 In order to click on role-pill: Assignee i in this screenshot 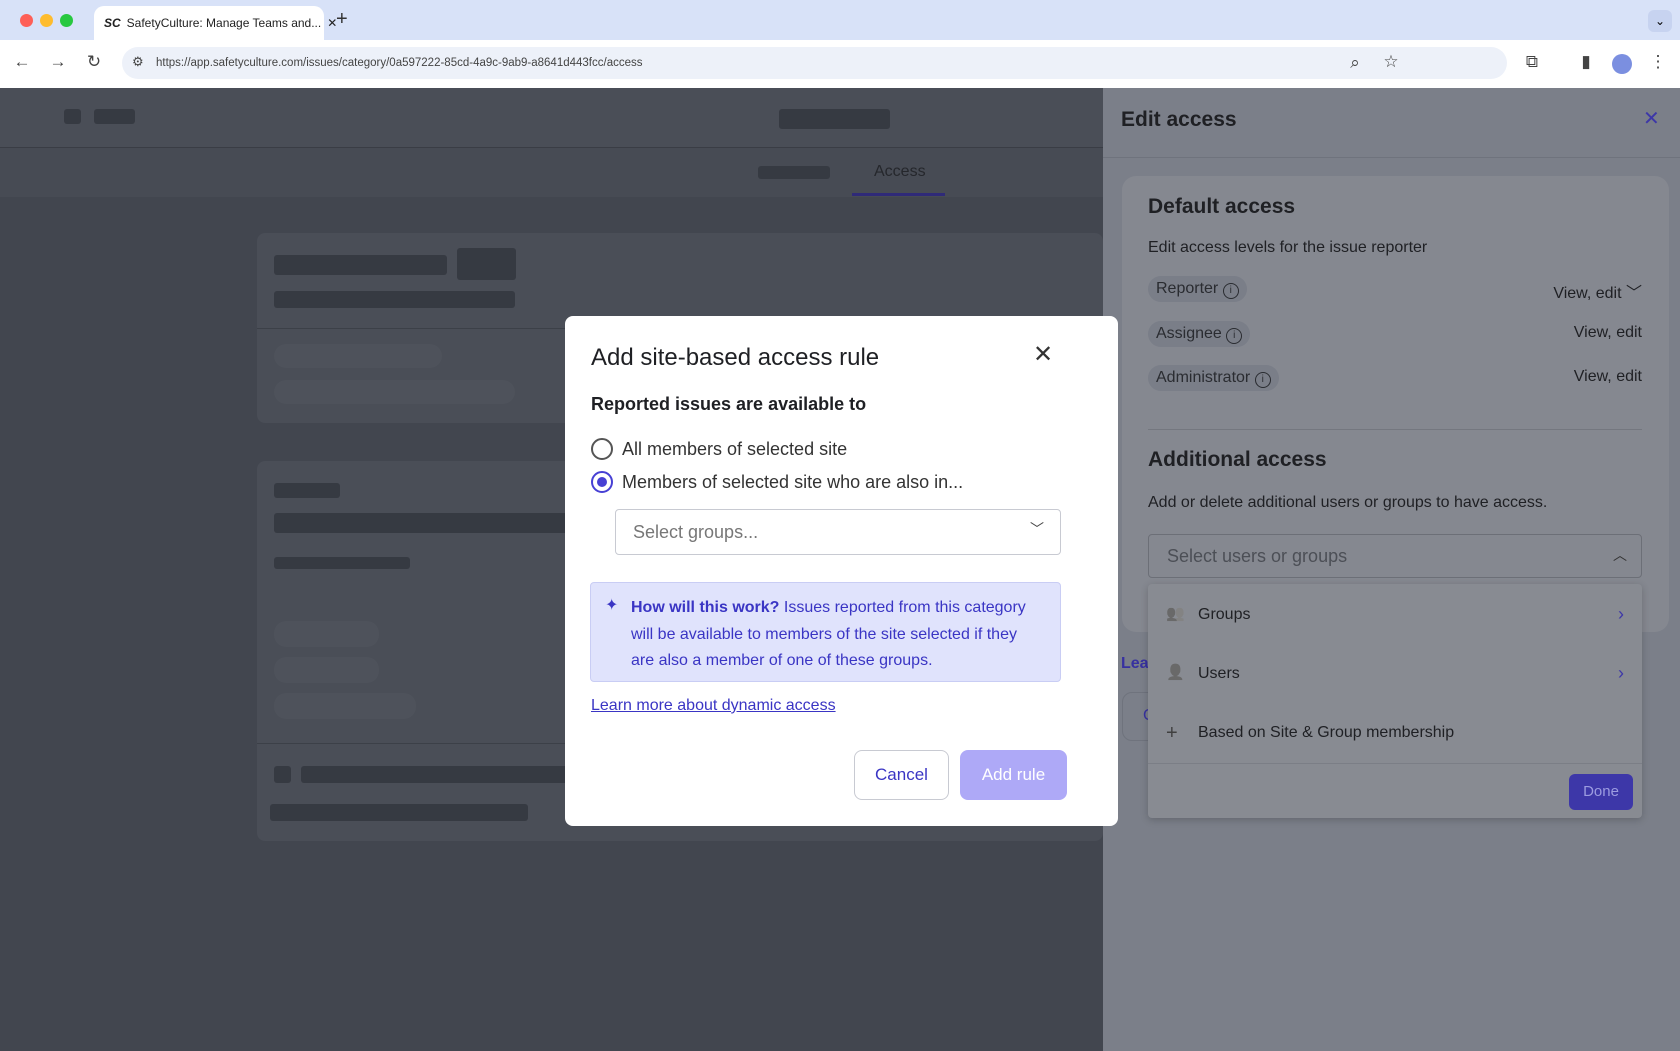, I will do `click(1199, 333)`.